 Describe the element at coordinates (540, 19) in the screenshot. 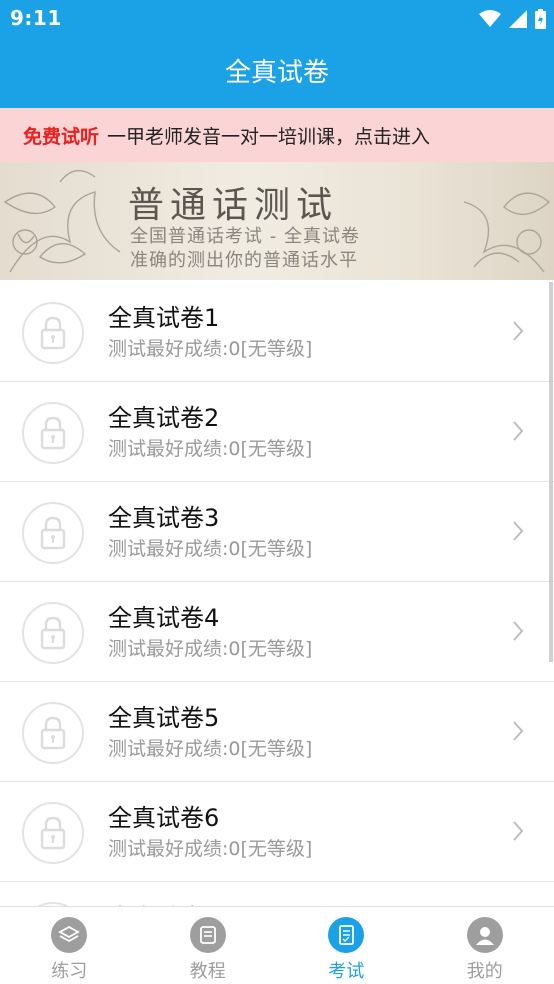

I see `battery-icon` at that location.